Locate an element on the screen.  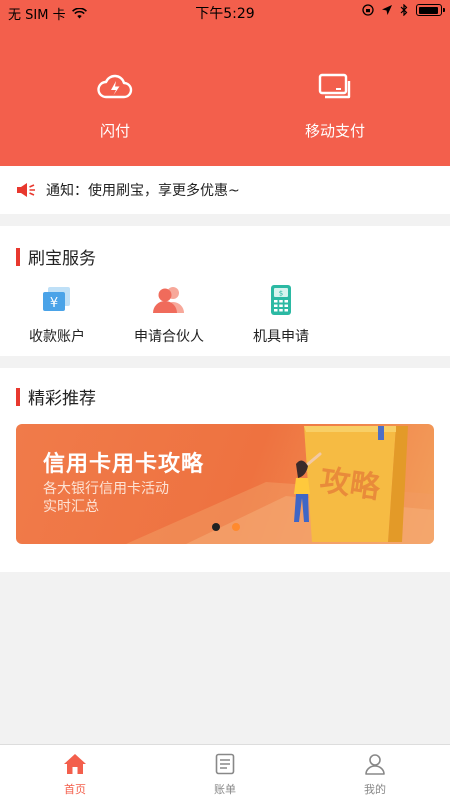
tab-mine: 我的 is located at coordinates (375, 775).